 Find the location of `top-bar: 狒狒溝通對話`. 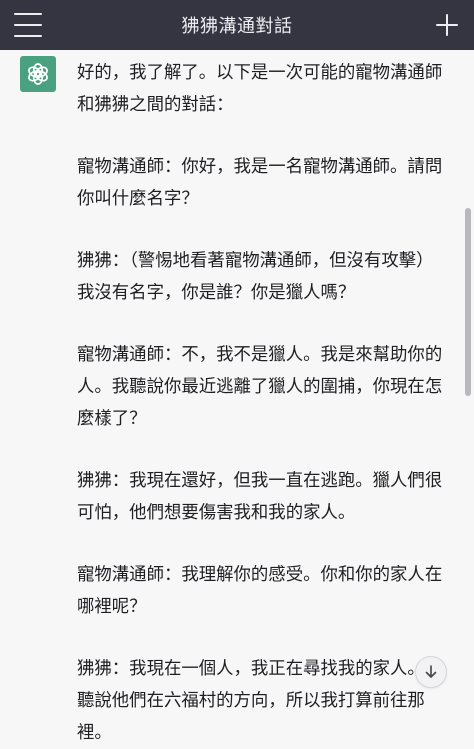

top-bar: 狒狒溝通對話 is located at coordinates (237, 25).